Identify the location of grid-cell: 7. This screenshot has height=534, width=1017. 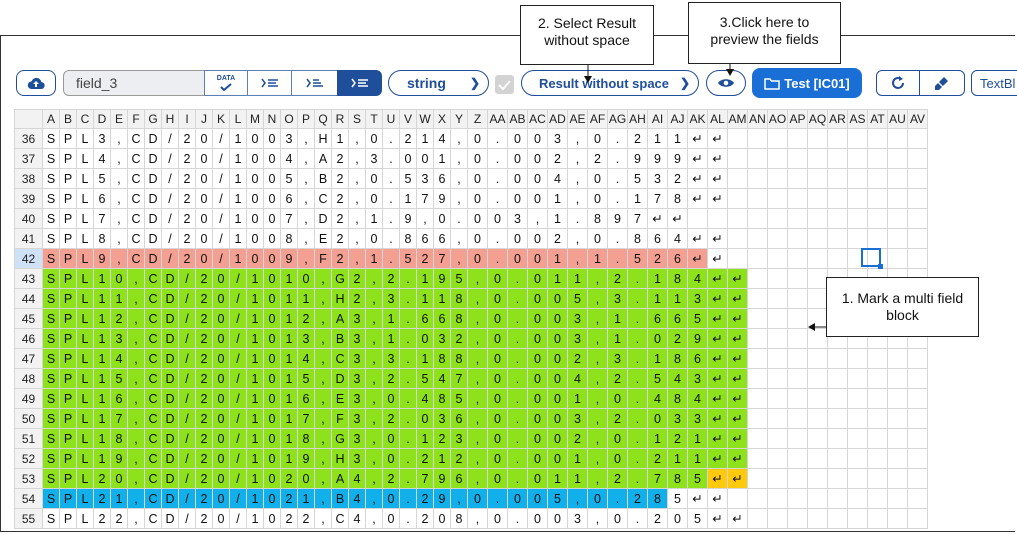
(306, 418).